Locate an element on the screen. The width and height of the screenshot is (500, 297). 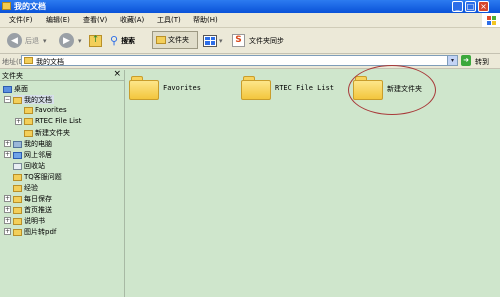
tree-item-desktop: 桌面 is located at coordinates (15, 88).